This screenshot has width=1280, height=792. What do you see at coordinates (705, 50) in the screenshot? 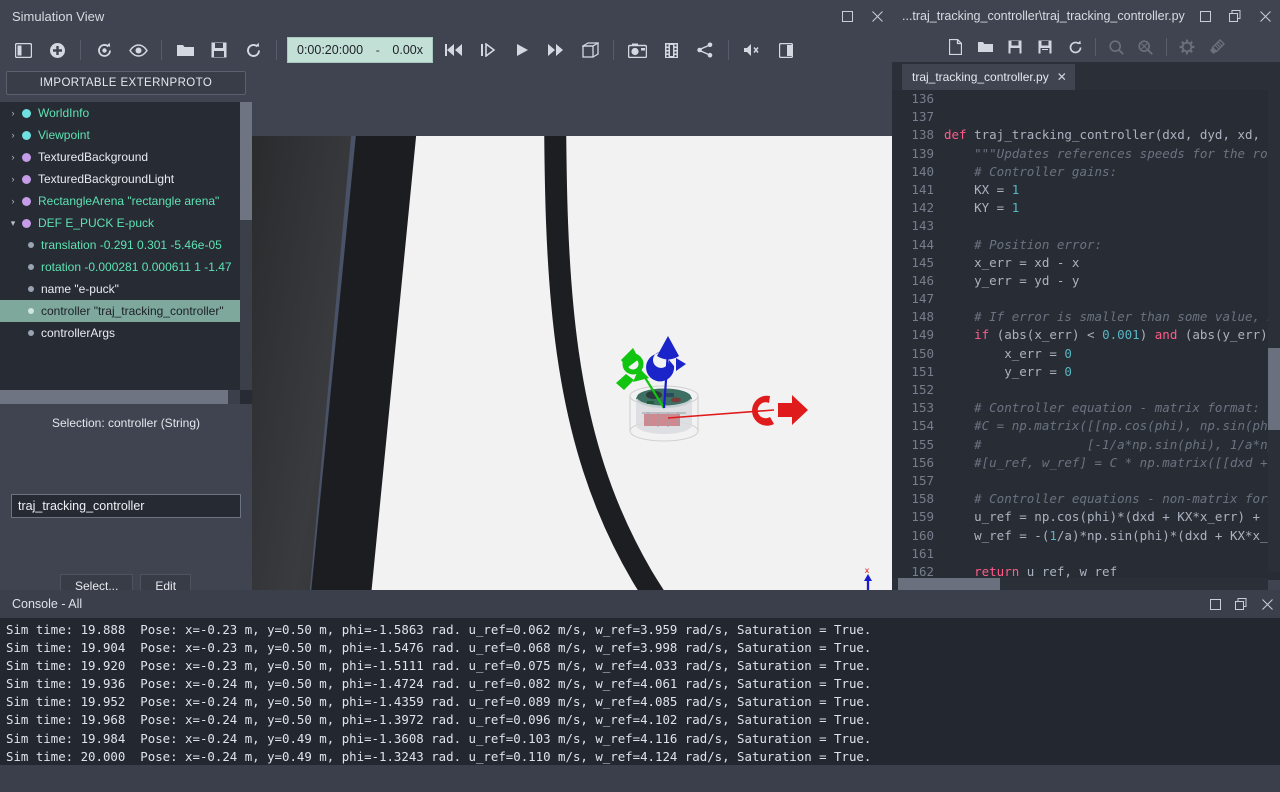
I see `share-icon` at bounding box center [705, 50].